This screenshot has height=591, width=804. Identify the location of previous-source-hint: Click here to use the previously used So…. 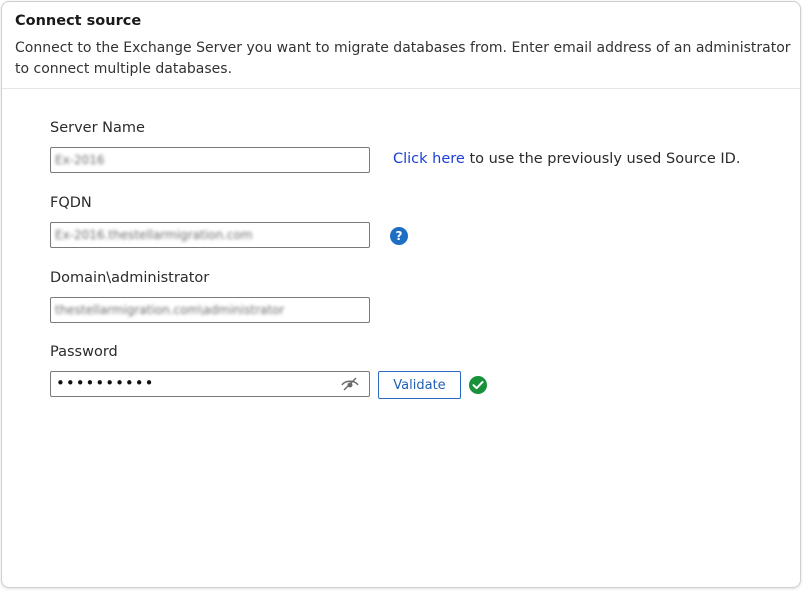
(566, 159).